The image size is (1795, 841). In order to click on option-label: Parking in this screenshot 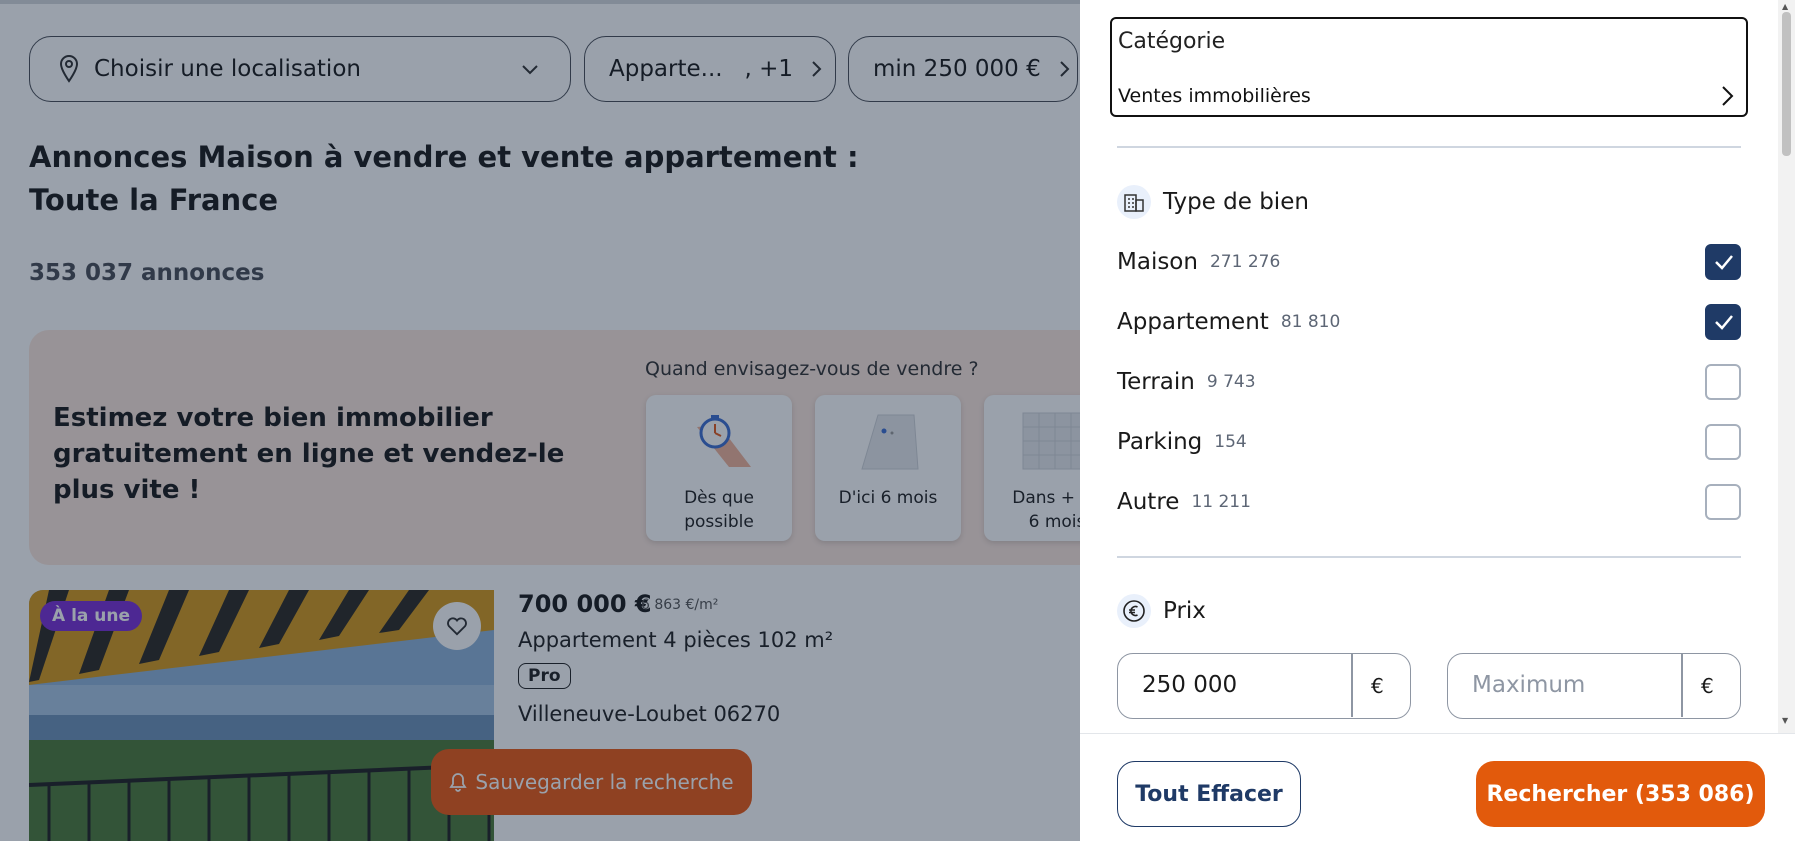, I will do `click(1160, 442)`.